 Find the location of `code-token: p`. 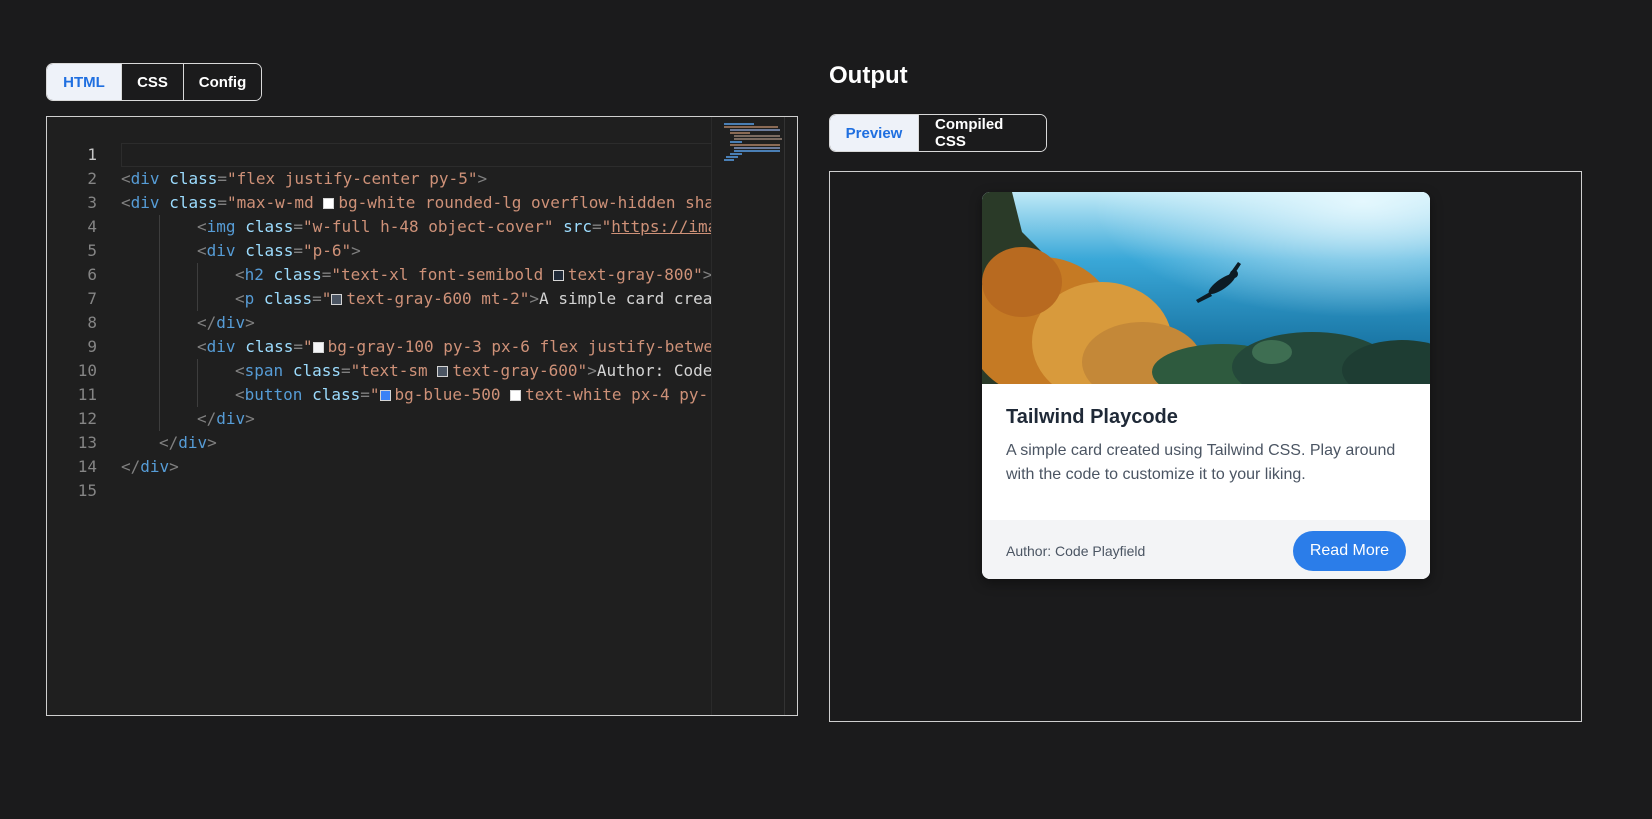

code-token: p is located at coordinates (249, 298).